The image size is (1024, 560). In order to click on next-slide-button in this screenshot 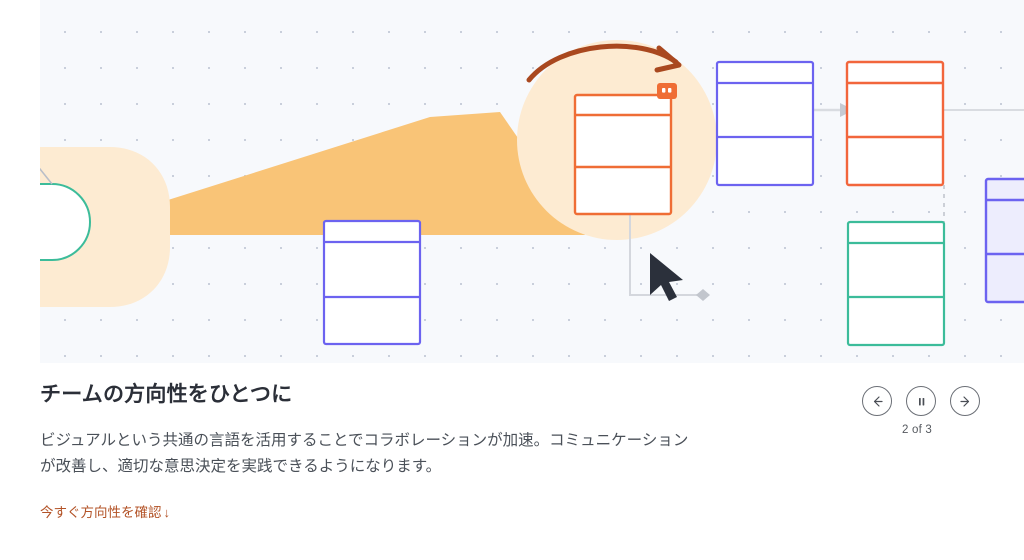, I will do `click(965, 401)`.